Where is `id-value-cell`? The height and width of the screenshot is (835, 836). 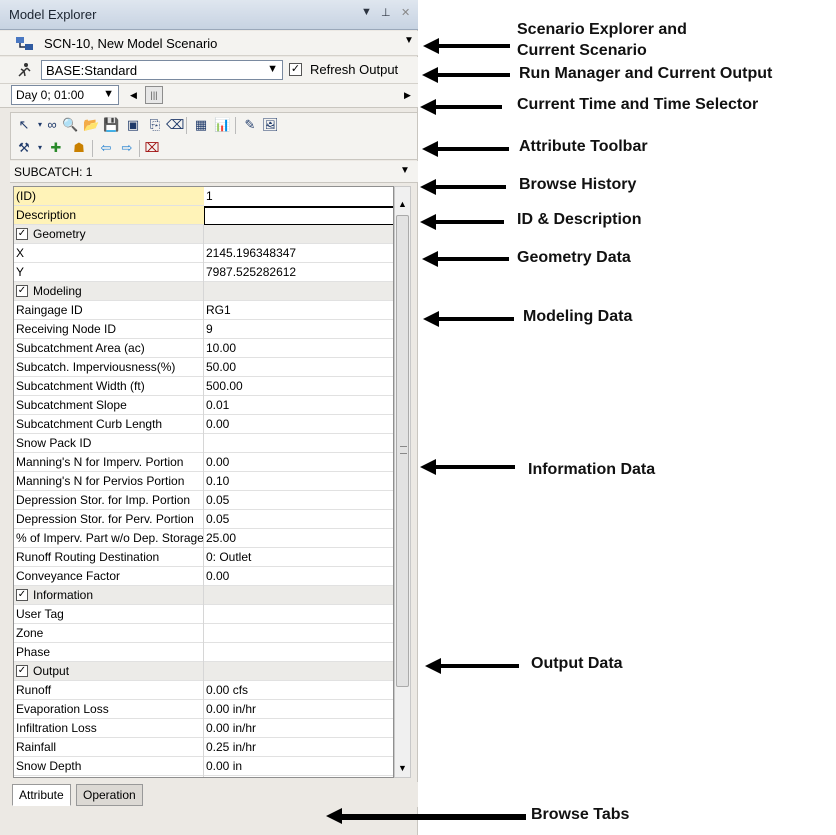
id-value-cell is located at coordinates (298, 196).